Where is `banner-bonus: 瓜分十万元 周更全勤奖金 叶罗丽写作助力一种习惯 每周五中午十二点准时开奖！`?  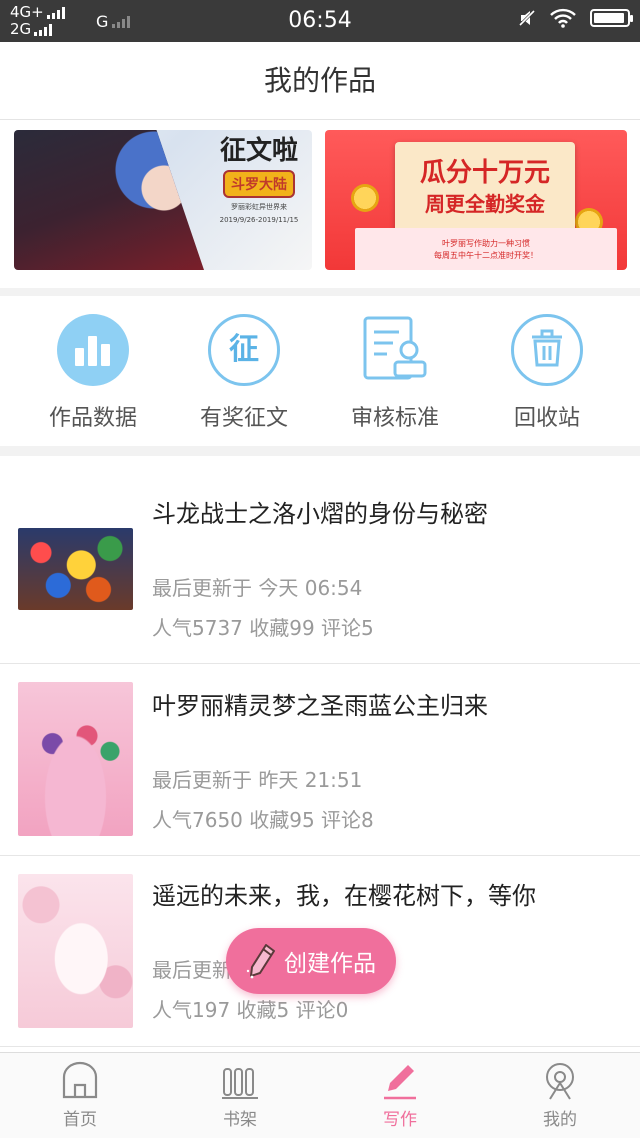 banner-bonus: 瓜分十万元 周更全勤奖金 叶罗丽写作助力一种习惯 每周五中午十二点准时开奖！ is located at coordinates (476, 200).